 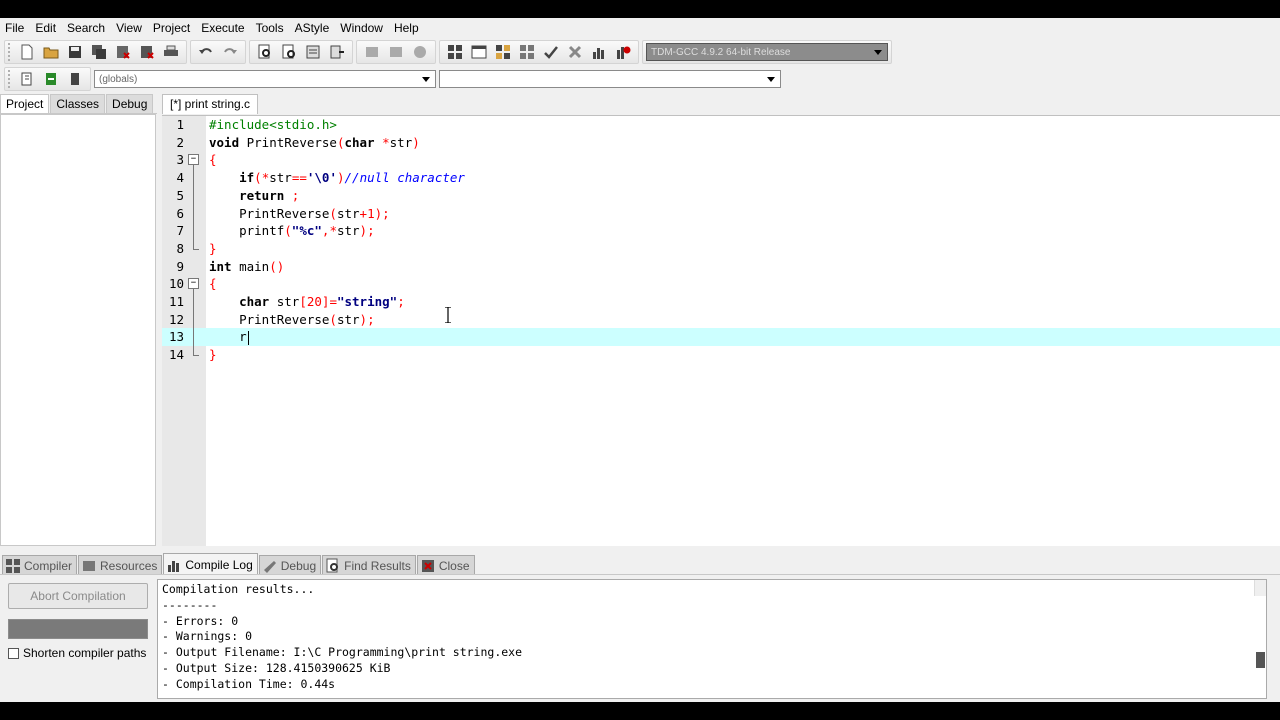 I want to click on code-text: return ;, so click(x=269, y=195).